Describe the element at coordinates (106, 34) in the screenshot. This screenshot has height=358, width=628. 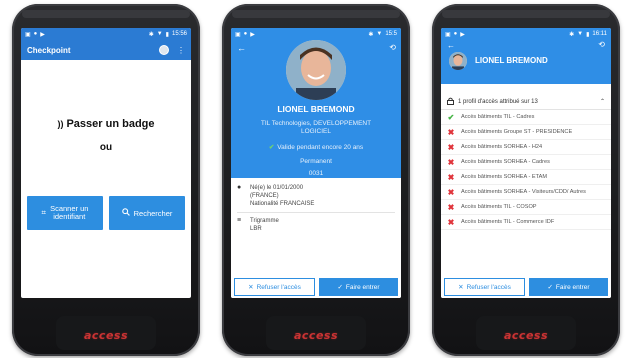
I see `status-bar: ▣ ● ▶ ✱ ▼ ▮ 15:56` at that location.